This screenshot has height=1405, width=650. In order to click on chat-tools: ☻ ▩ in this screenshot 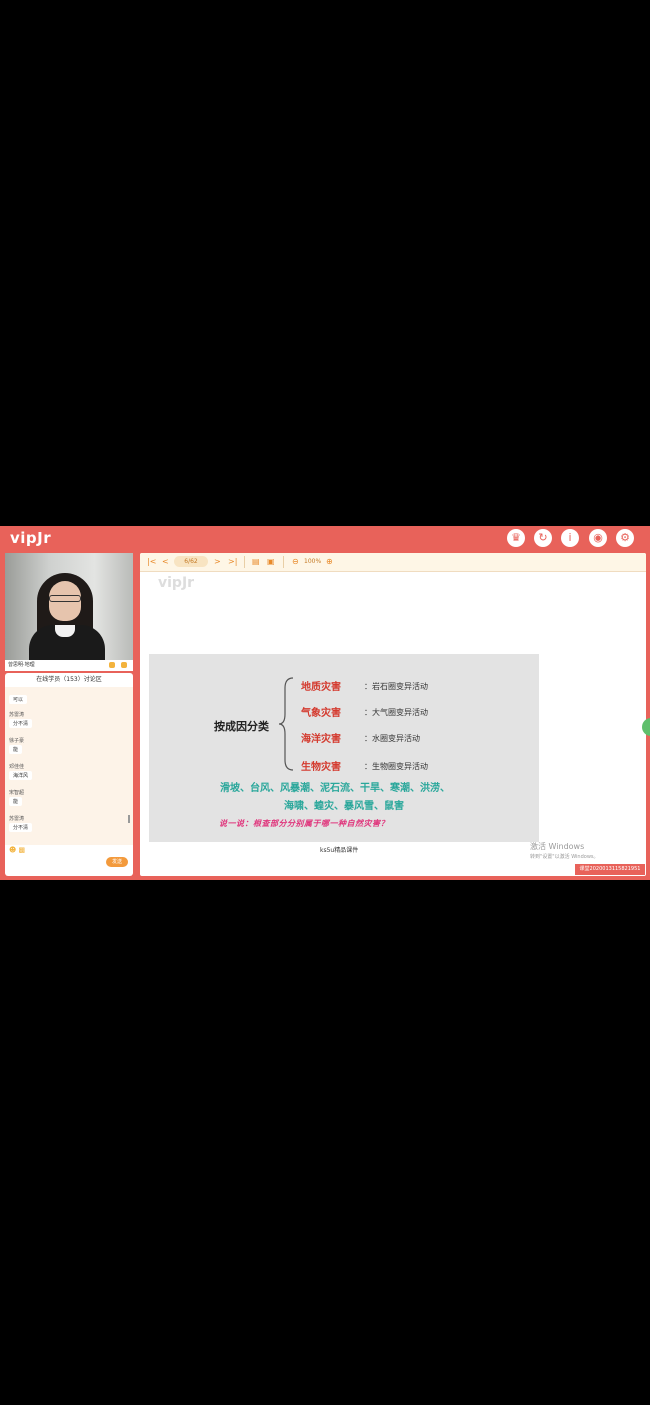, I will do `click(17, 850)`.